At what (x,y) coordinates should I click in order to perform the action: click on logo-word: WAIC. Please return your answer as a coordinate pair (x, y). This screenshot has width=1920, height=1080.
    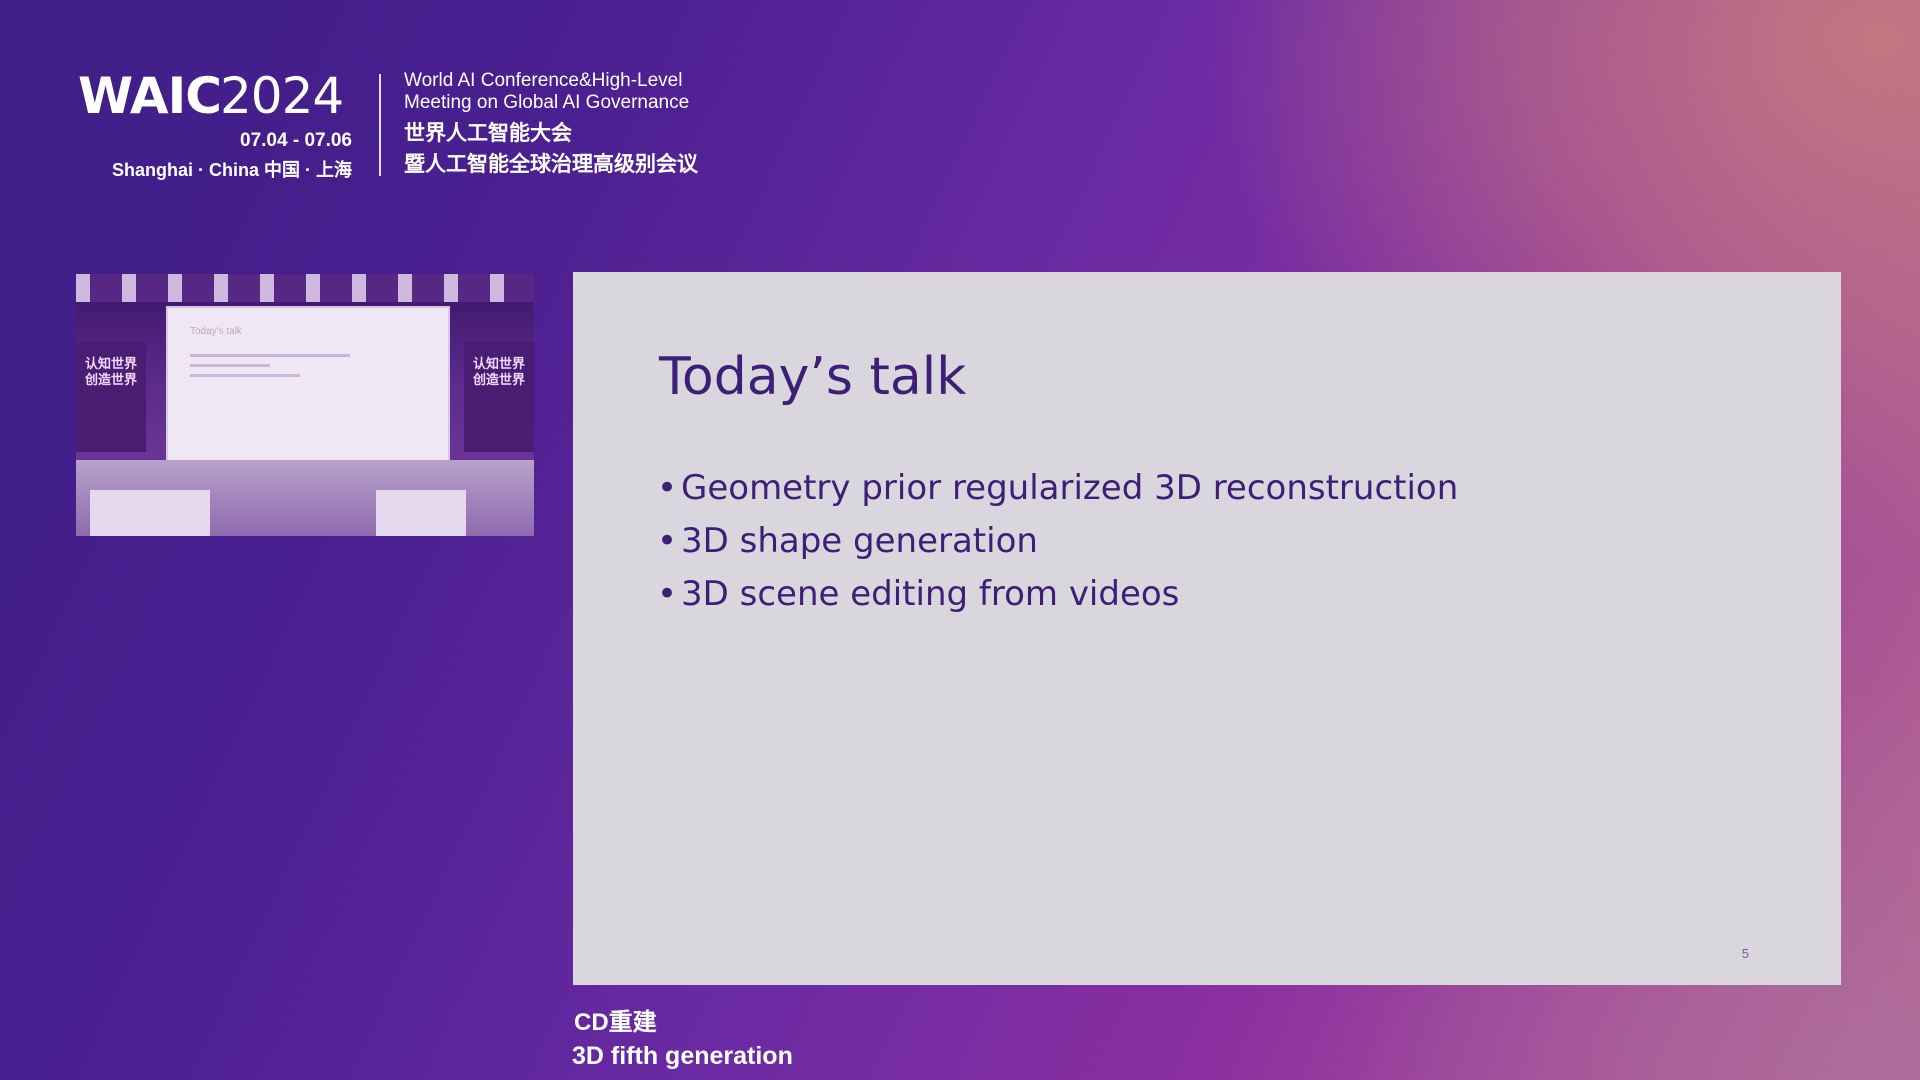
    Looking at the image, I should click on (150, 96).